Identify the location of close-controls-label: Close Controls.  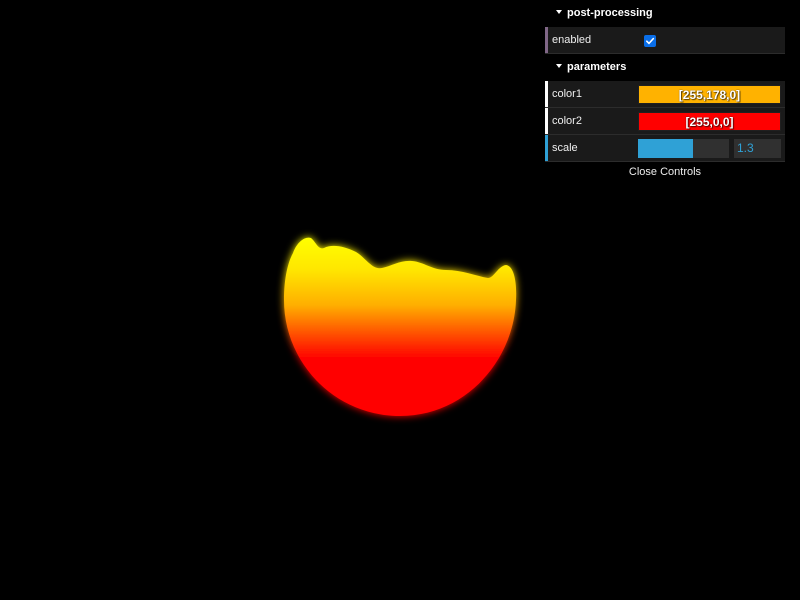
(665, 172).